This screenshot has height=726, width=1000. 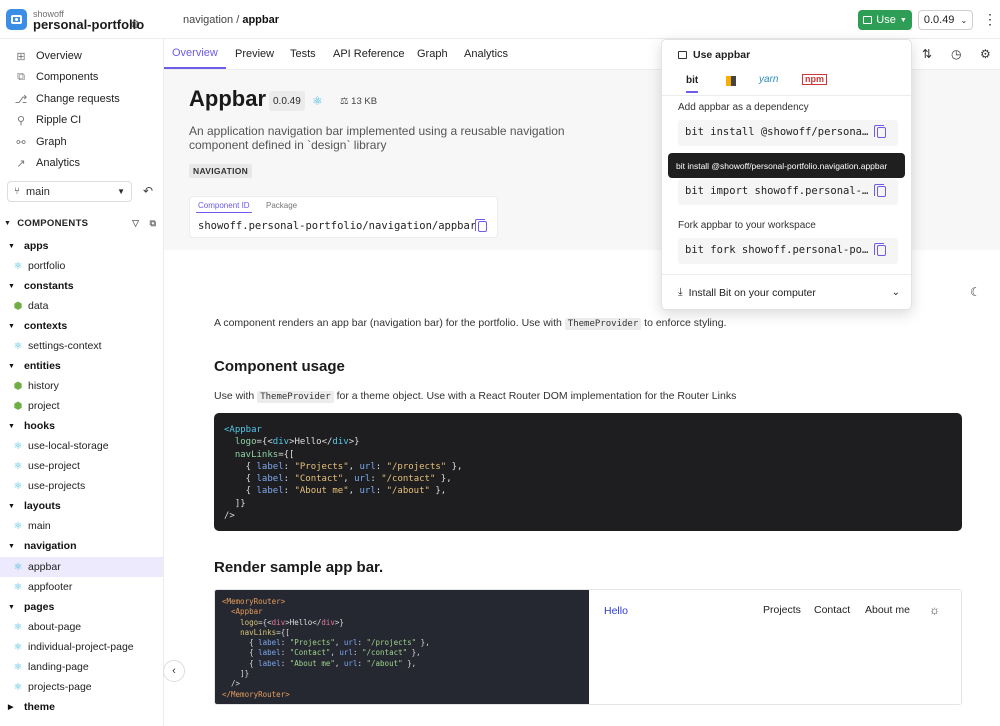 What do you see at coordinates (789, 292) in the screenshot?
I see `install-bit-toggle: ⤓ Install Bit on your computer ⌄` at bounding box center [789, 292].